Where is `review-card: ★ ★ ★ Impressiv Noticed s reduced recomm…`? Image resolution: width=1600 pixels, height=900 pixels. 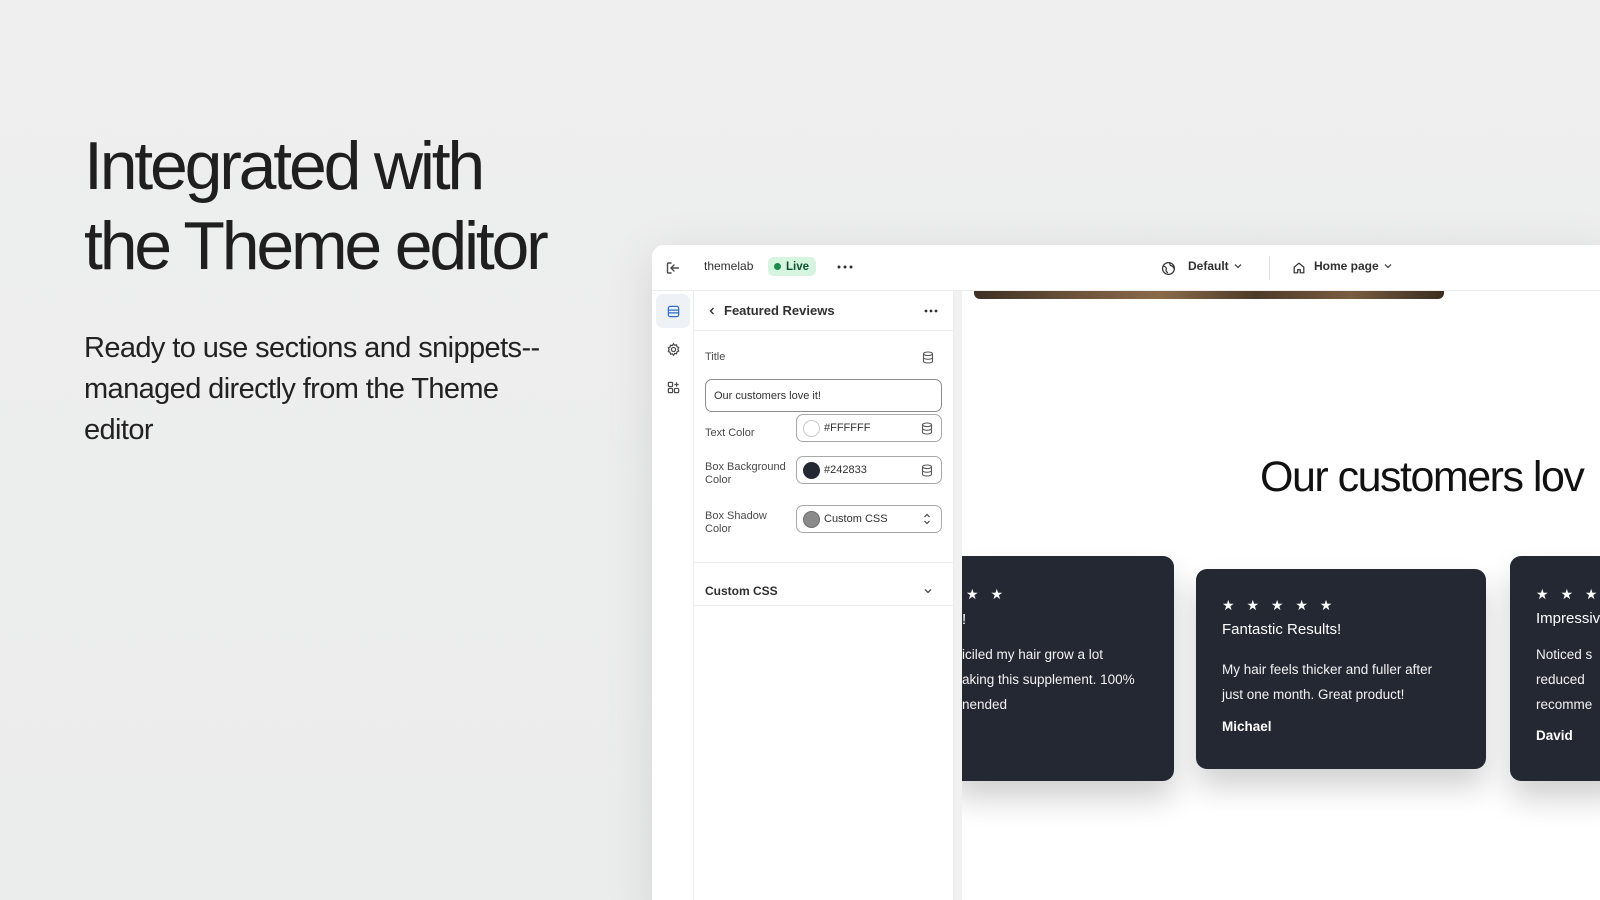
review-card: ★ ★ ★ Impressiv Noticed s reduced recomm… is located at coordinates (1555, 668).